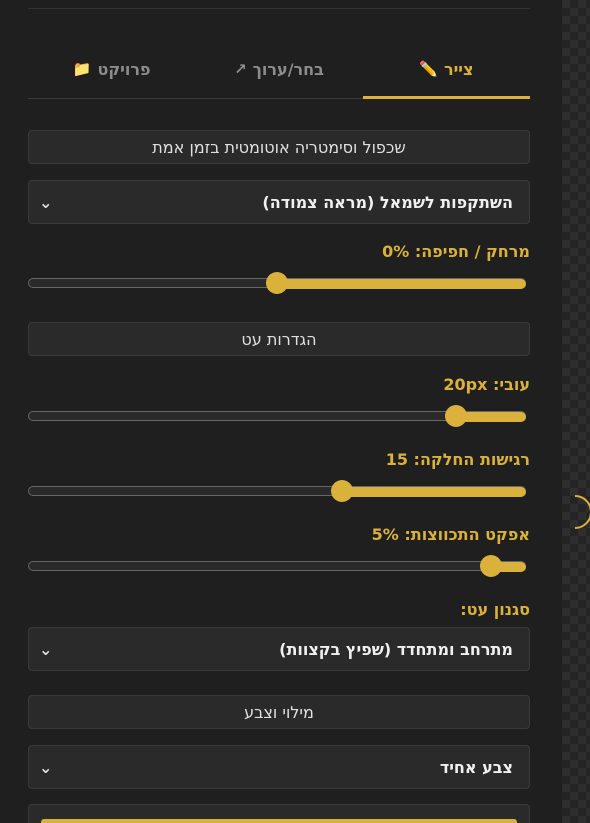 This screenshot has width=590, height=823. I want to click on pen-style-value: מתרחב ומתחדד (שפיץ בקצוות), so click(396, 649).